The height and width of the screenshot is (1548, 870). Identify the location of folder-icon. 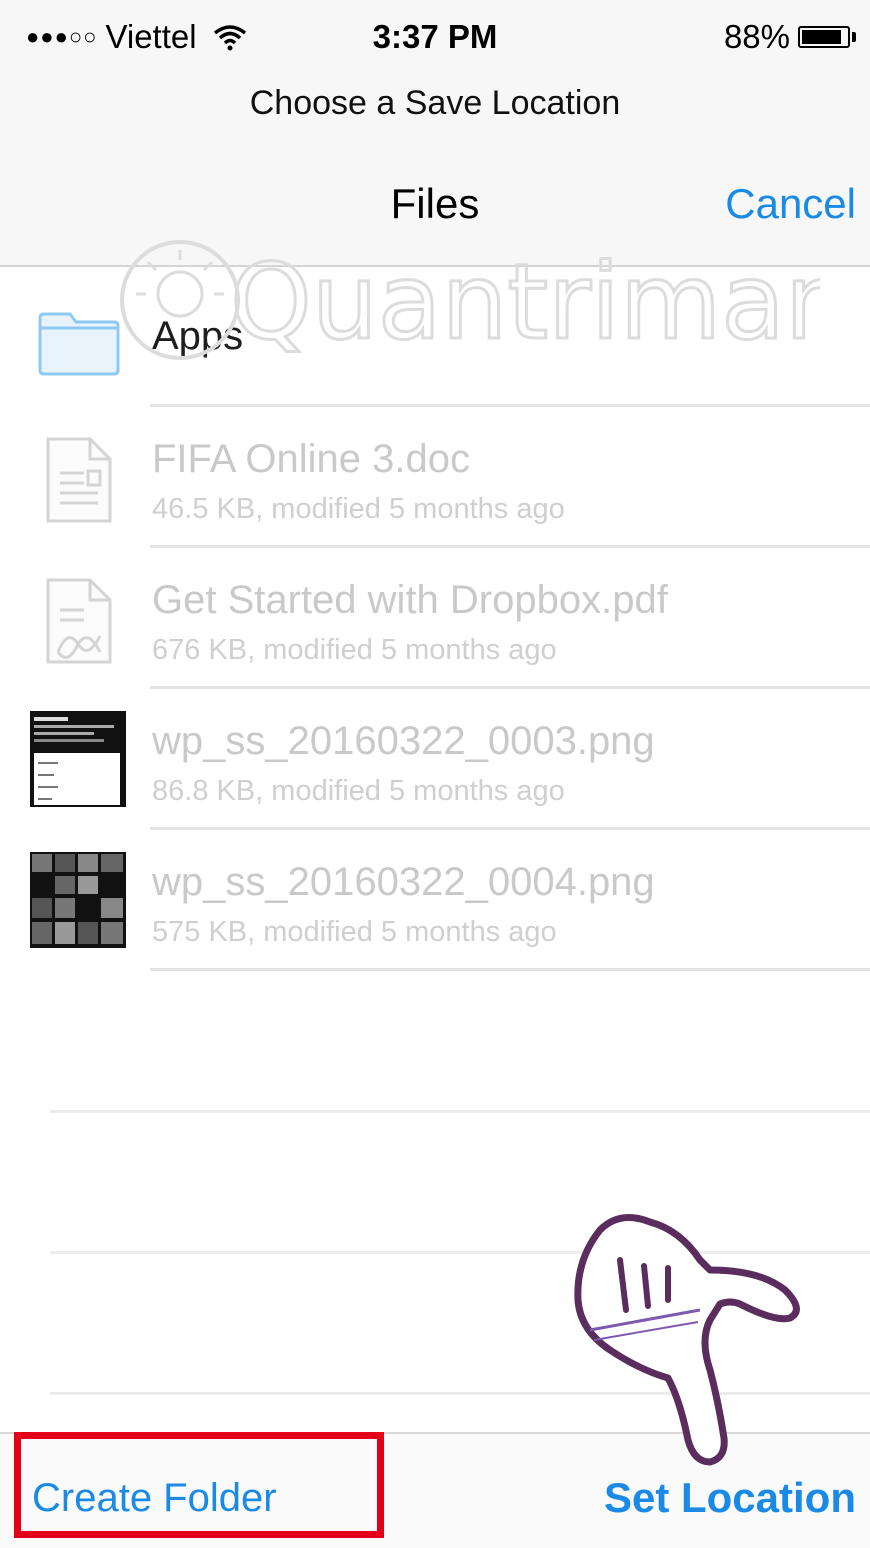
(79, 344).